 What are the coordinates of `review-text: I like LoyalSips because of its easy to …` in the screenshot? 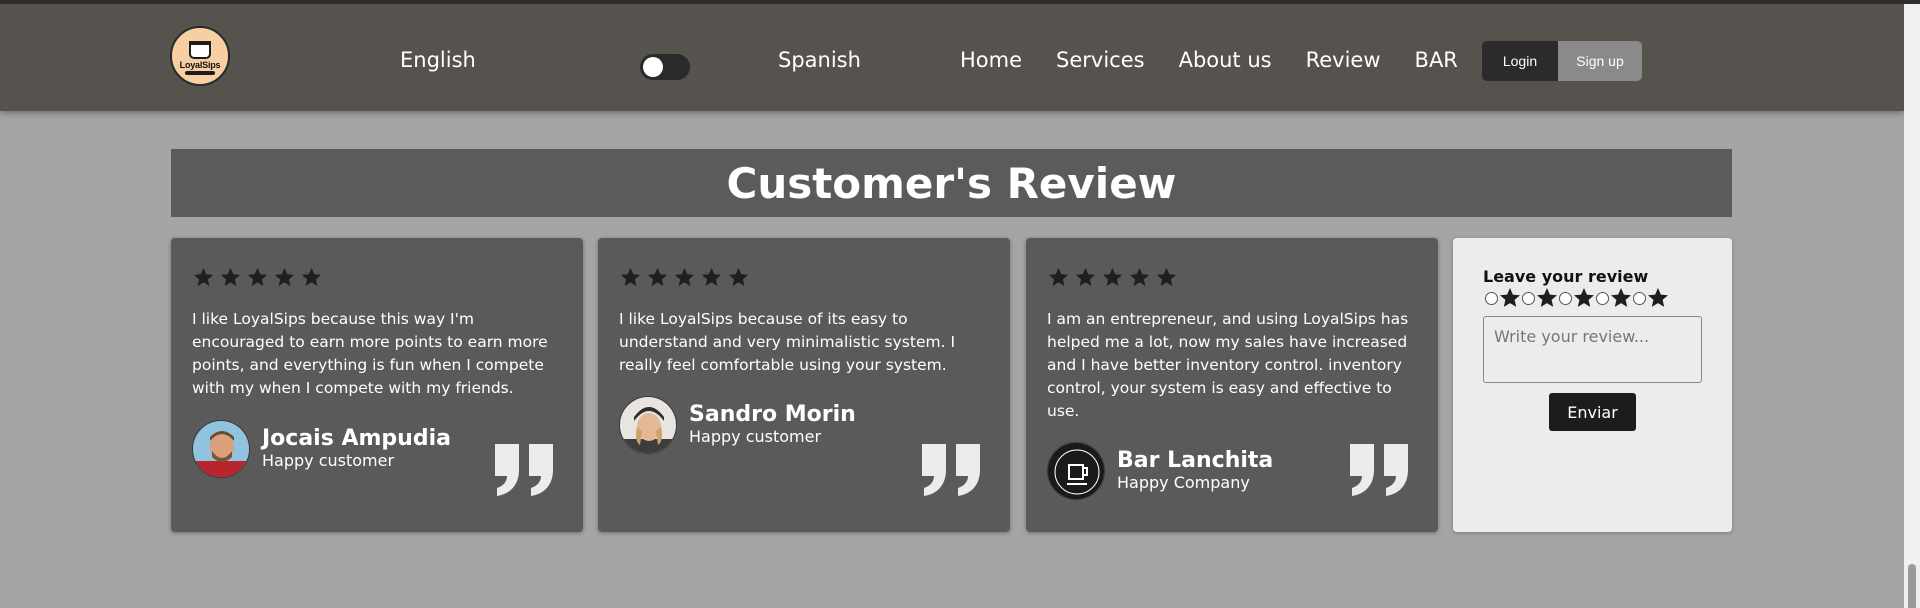 It's located at (787, 342).